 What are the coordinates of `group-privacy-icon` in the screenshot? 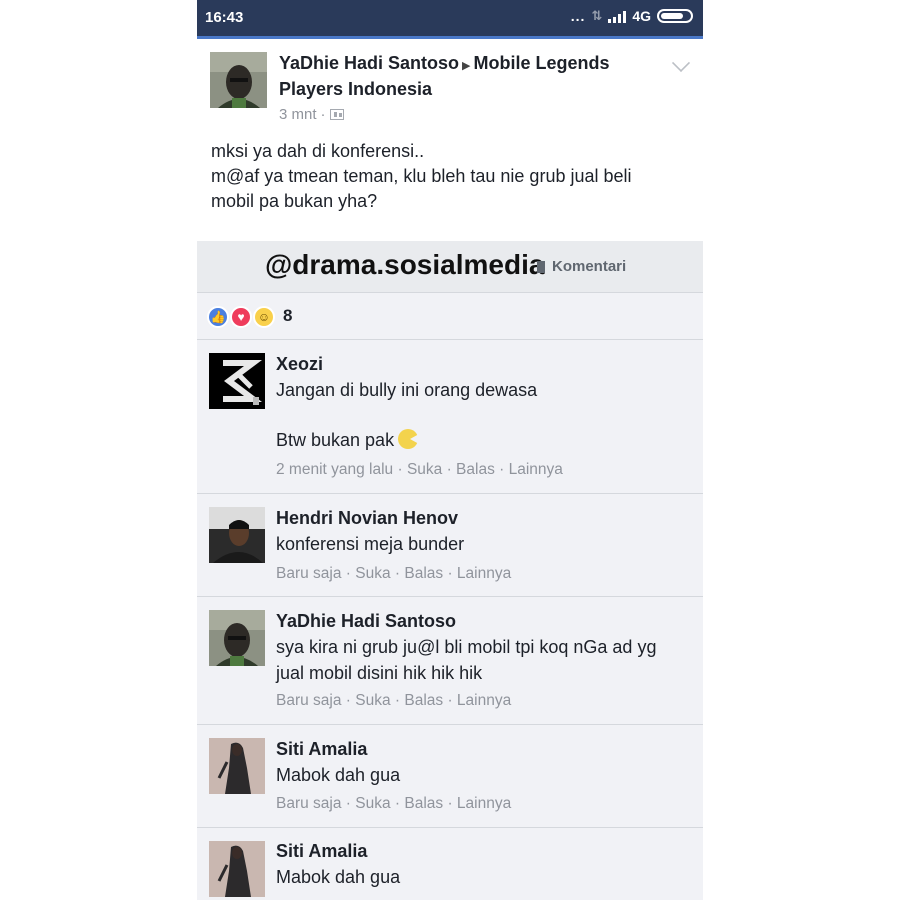 It's located at (336, 114).